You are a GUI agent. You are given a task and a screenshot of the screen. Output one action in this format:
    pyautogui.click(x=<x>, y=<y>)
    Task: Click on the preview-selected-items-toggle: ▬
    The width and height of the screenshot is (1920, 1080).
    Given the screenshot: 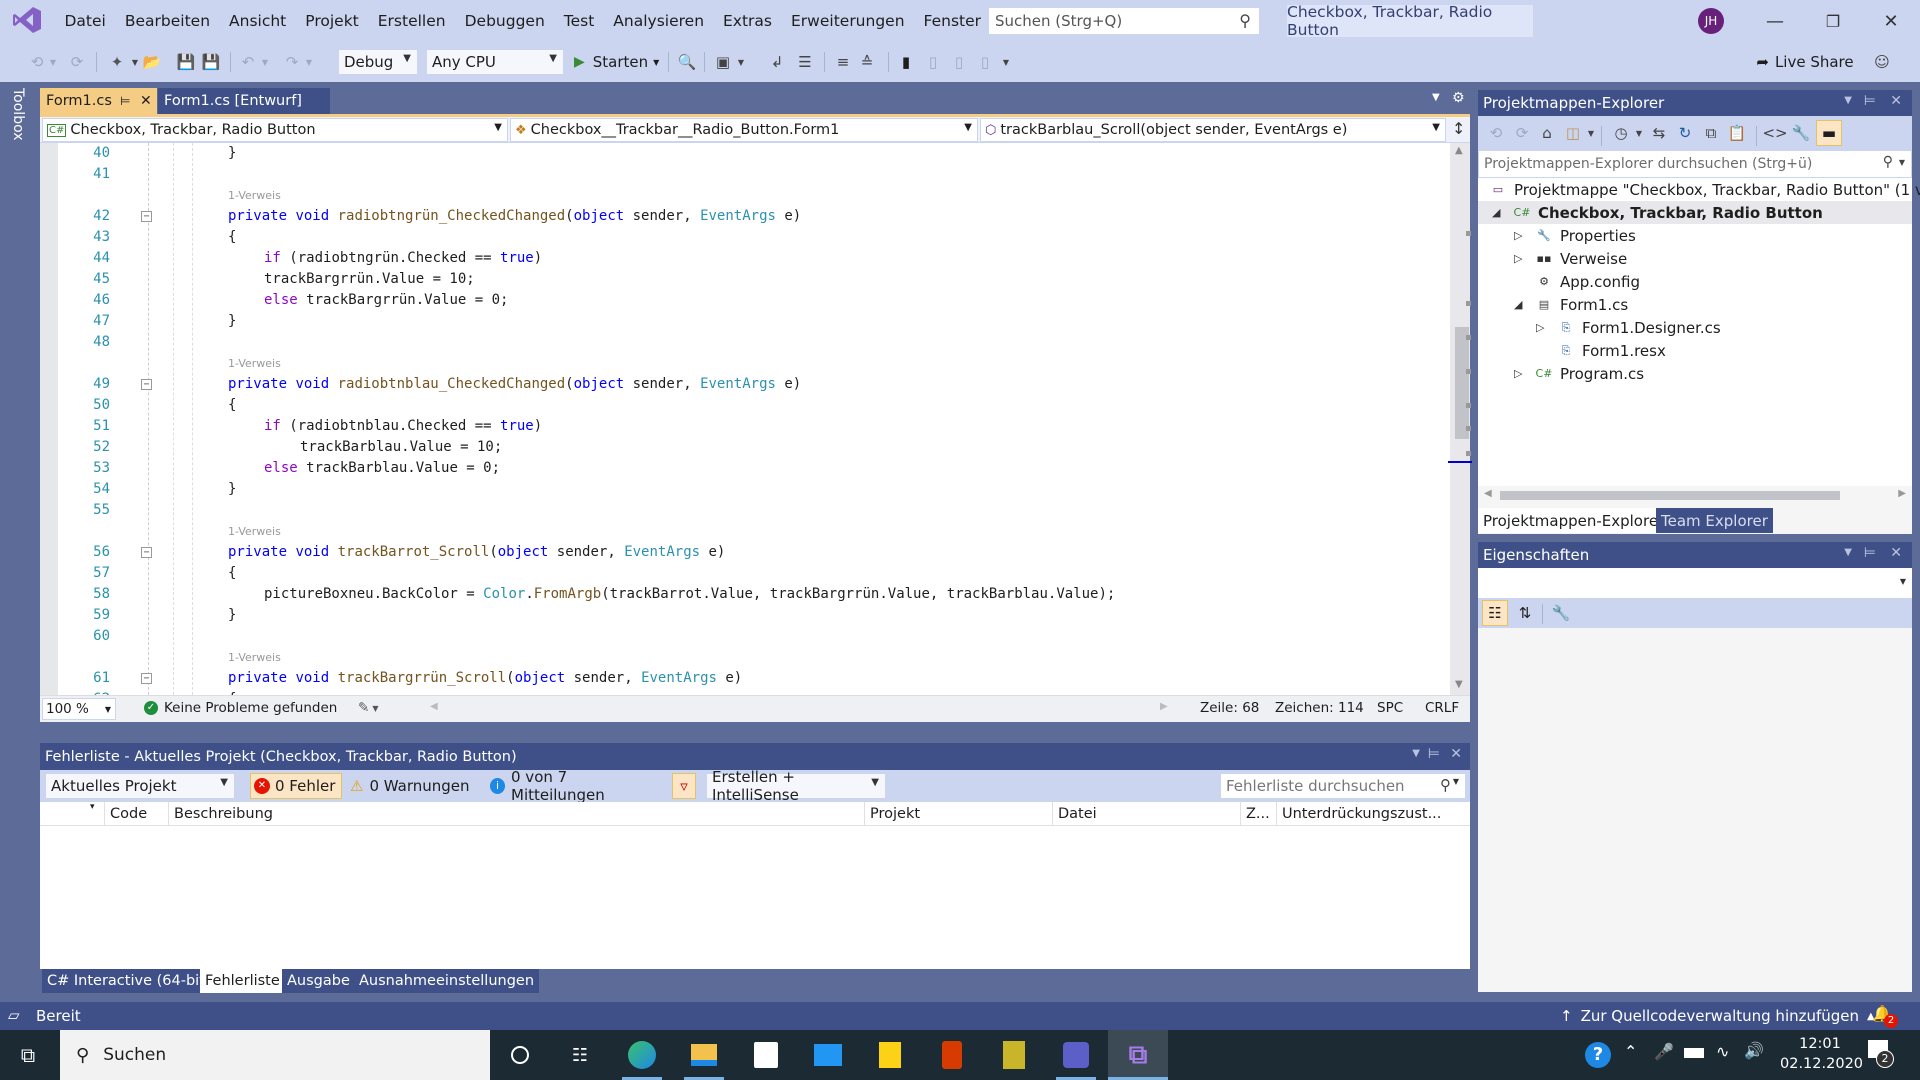 What is the action you would take?
    pyautogui.click(x=1829, y=133)
    